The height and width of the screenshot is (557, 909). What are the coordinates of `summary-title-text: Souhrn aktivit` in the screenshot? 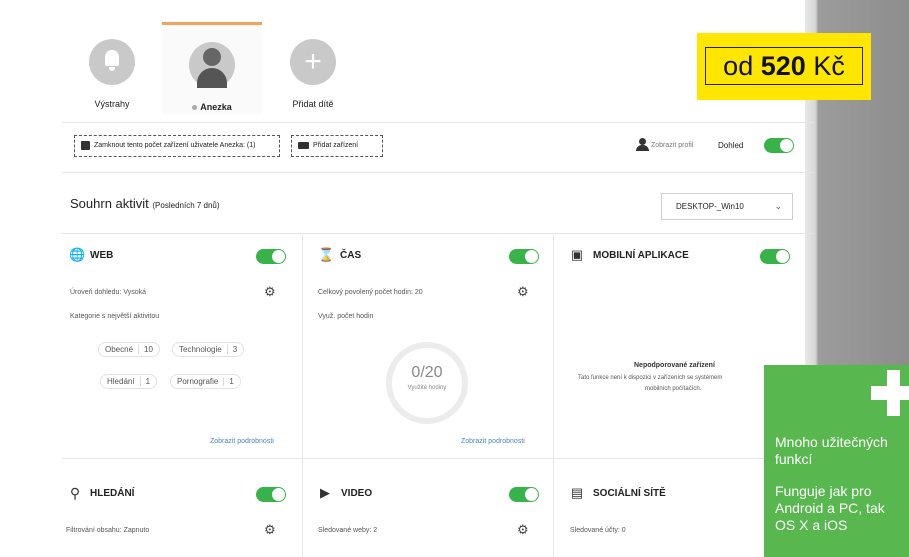 It's located at (109, 203).